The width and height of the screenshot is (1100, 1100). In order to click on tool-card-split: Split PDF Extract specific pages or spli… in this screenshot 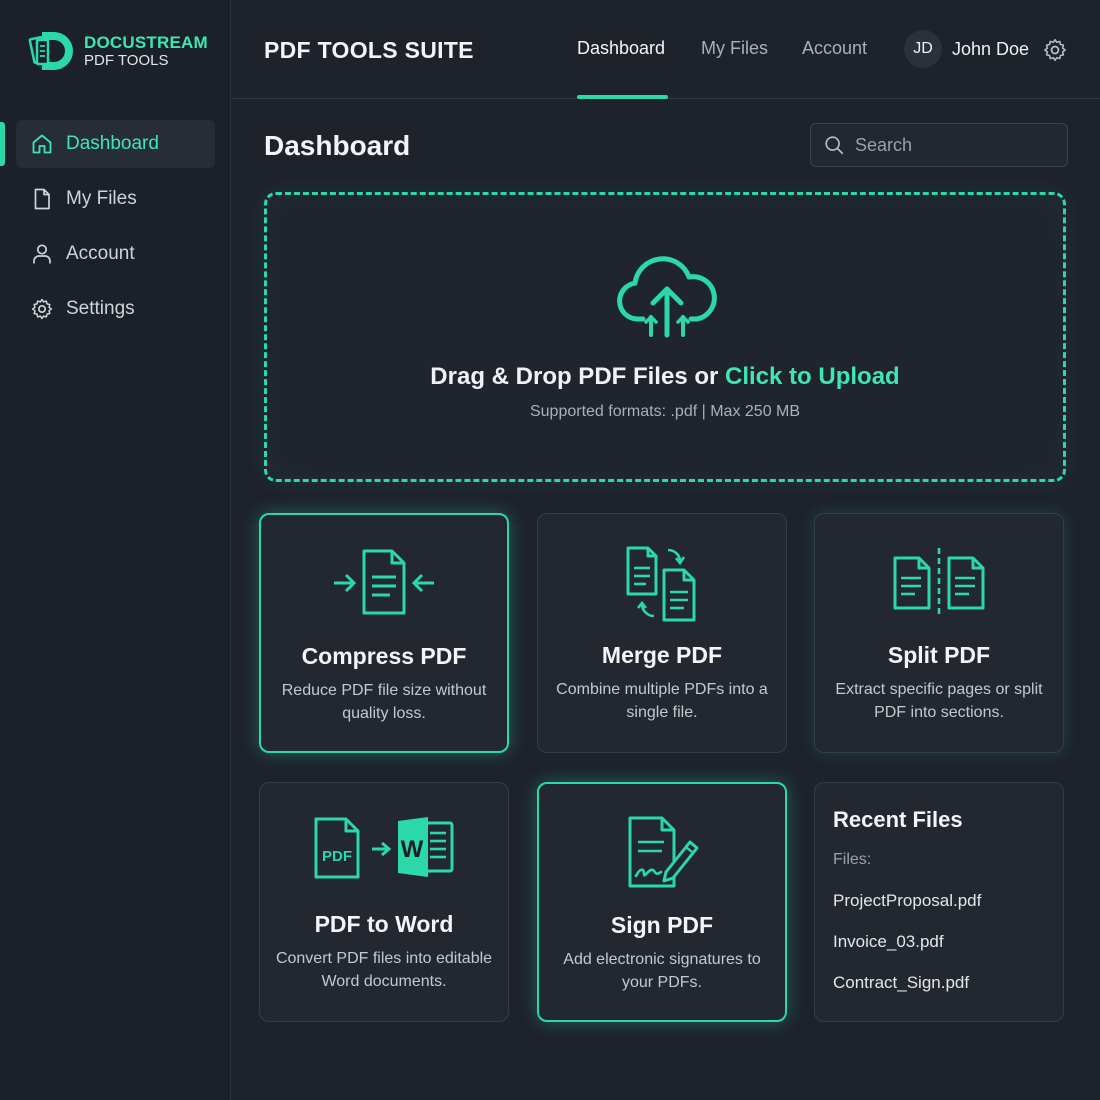, I will do `click(939, 633)`.